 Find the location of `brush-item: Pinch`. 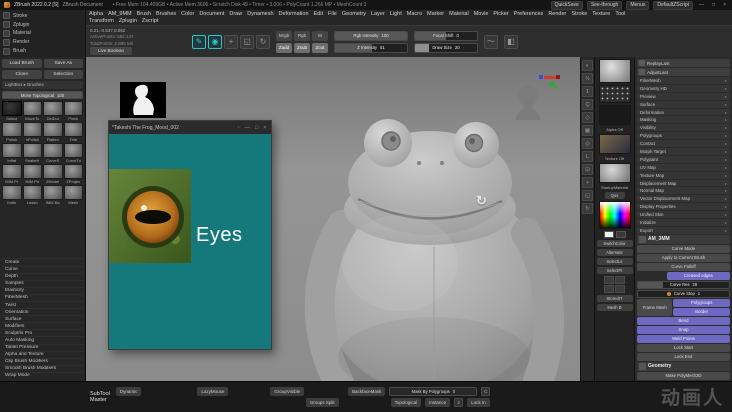

brush-item: Pinch is located at coordinates (73, 111).